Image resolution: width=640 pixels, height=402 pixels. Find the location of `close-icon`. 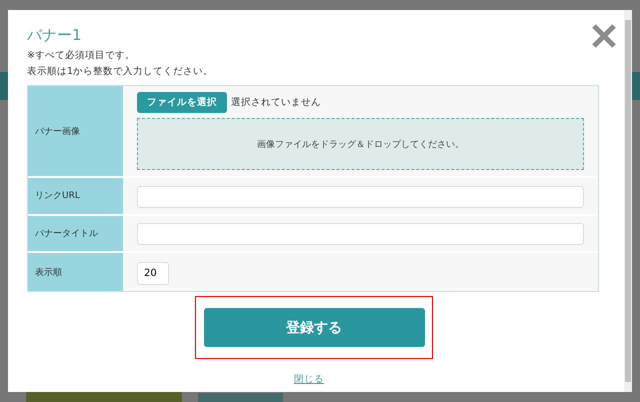

close-icon is located at coordinates (604, 36).